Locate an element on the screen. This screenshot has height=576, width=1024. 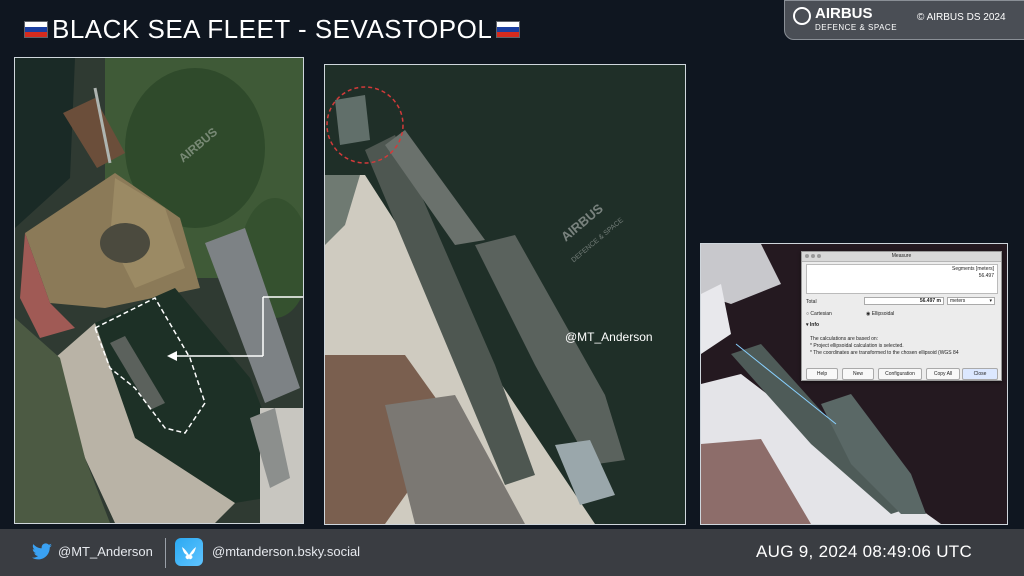
dialog-title: Measure is located at coordinates (901, 256).